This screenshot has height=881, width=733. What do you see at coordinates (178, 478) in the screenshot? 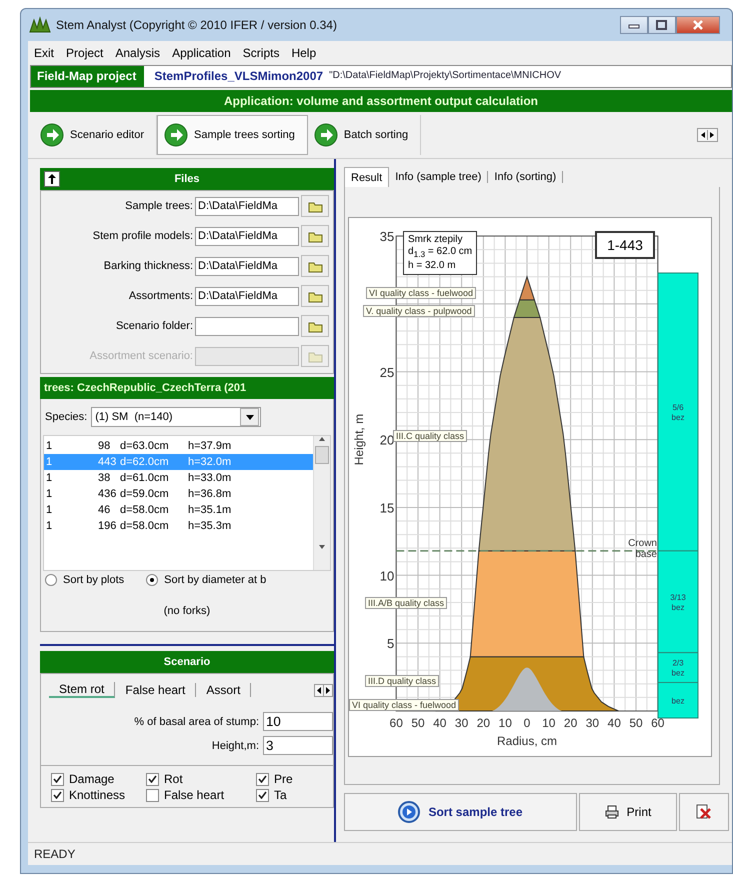
I see `tree-list-row: 1 38 d=61.0cm h=33.0m` at bounding box center [178, 478].